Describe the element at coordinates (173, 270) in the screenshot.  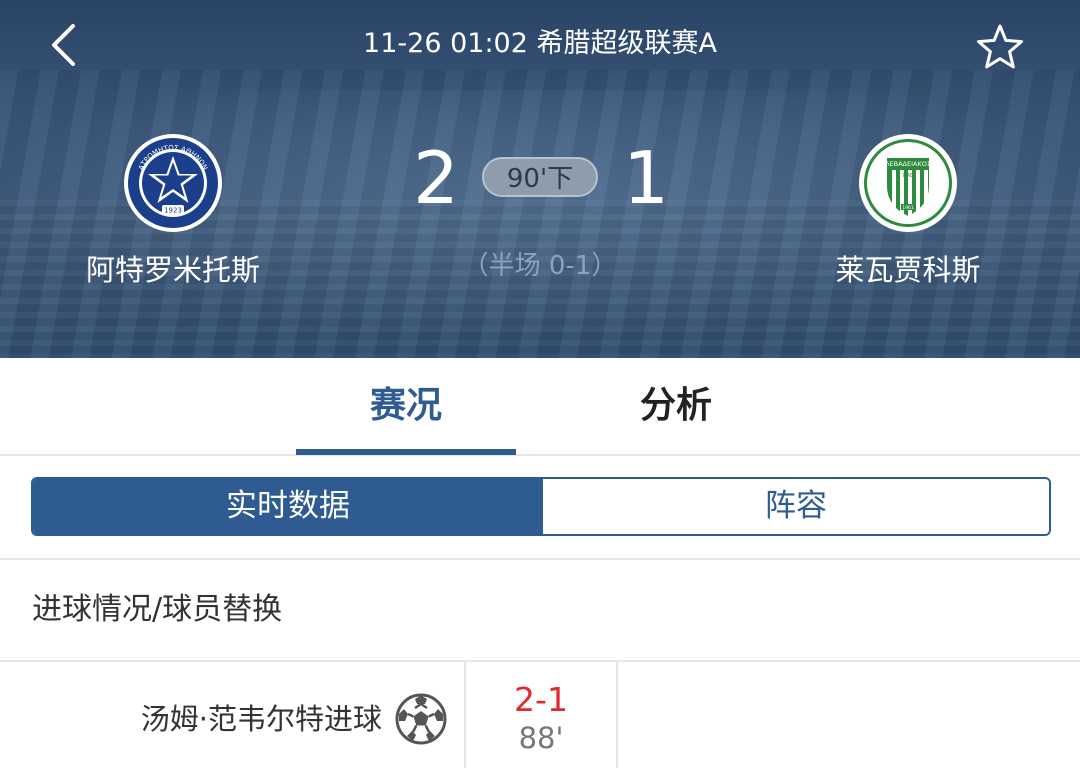
I see `home-team-name: 阿特罗米托斯` at that location.